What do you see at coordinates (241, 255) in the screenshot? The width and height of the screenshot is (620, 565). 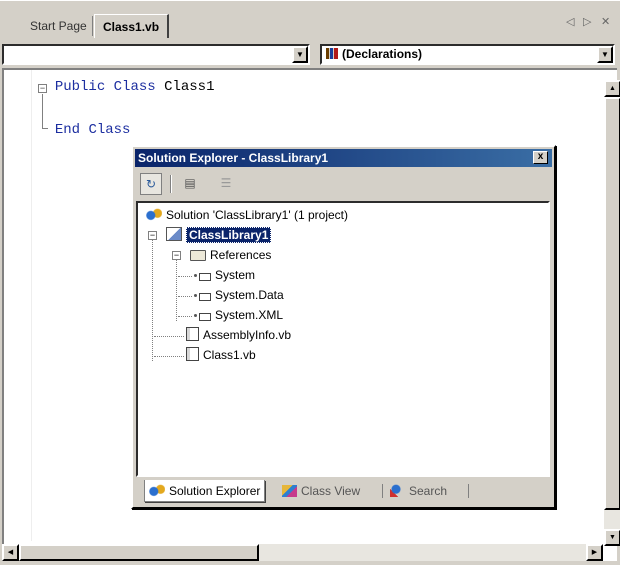 I see `tree-node-label: References` at bounding box center [241, 255].